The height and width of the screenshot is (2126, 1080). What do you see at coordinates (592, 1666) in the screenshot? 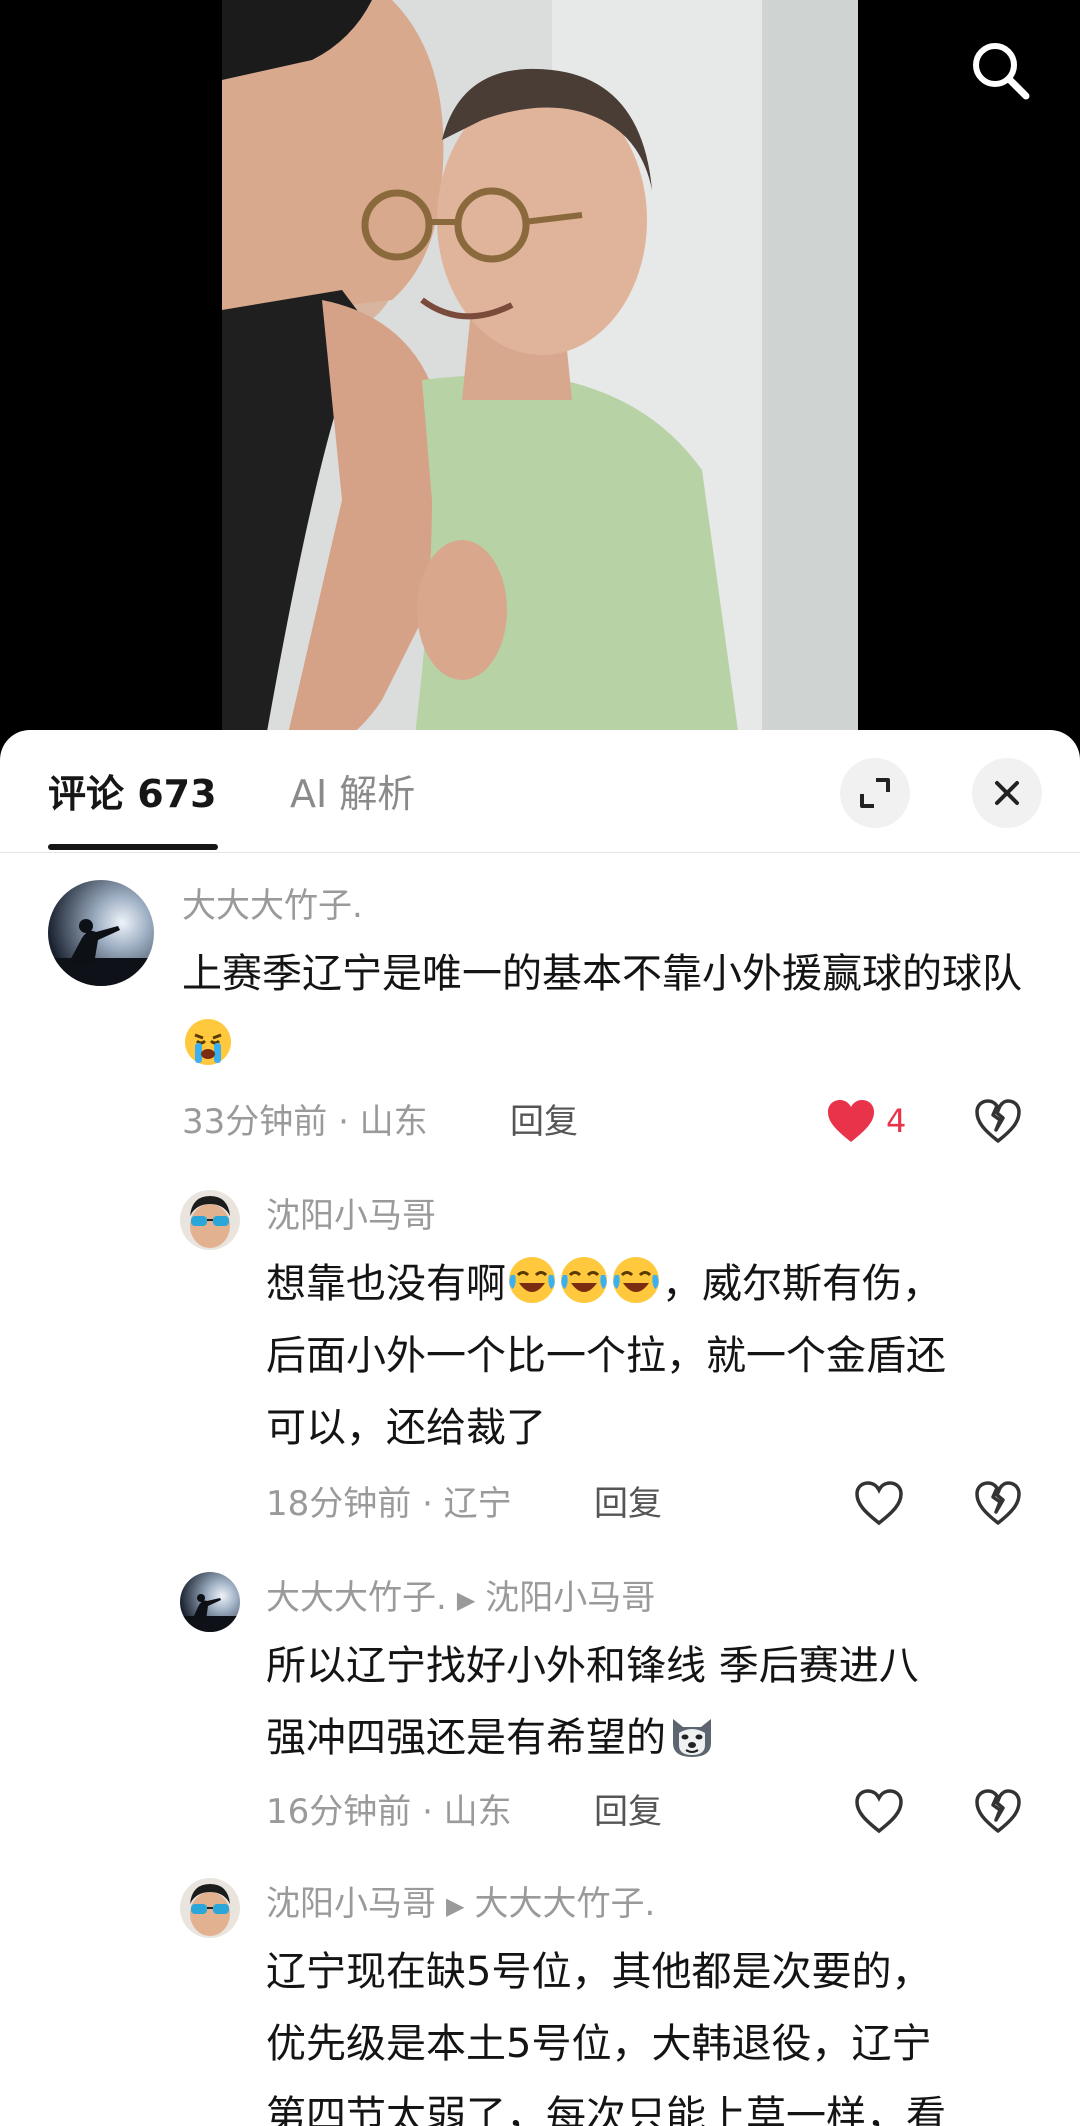
I see `reply-text-line: 所以辽宁找好小外和锋线 季后赛进八` at bounding box center [592, 1666].